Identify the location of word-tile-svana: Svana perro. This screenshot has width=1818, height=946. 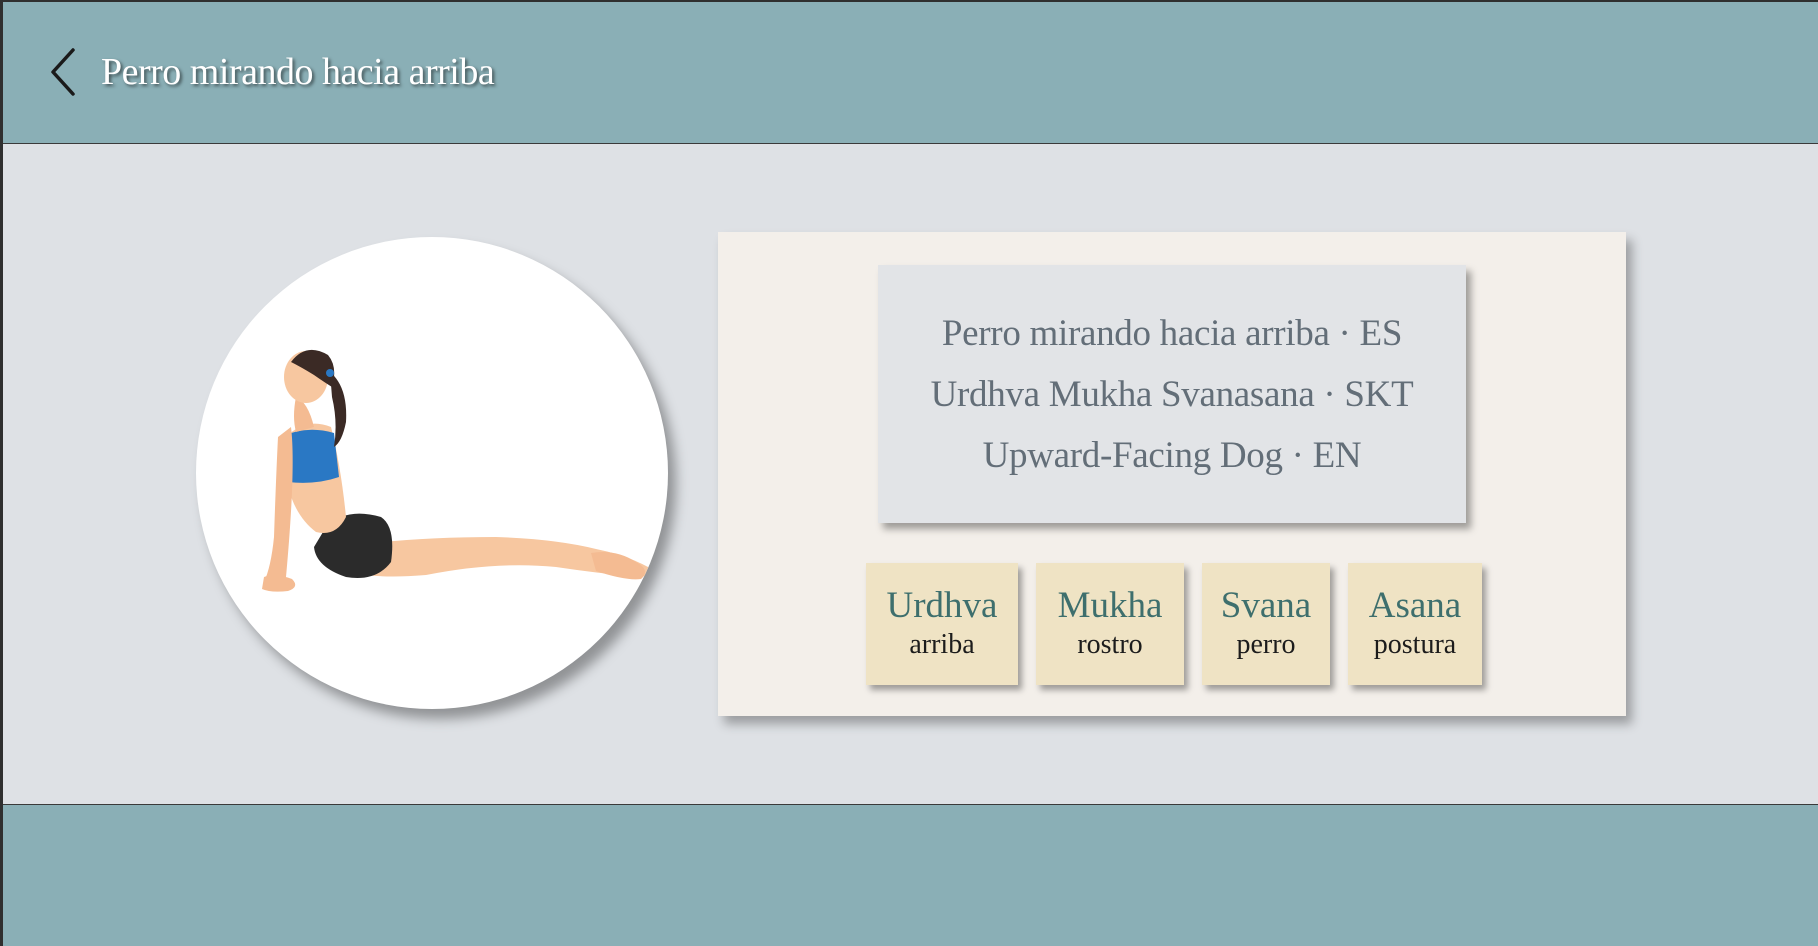
(1266, 624).